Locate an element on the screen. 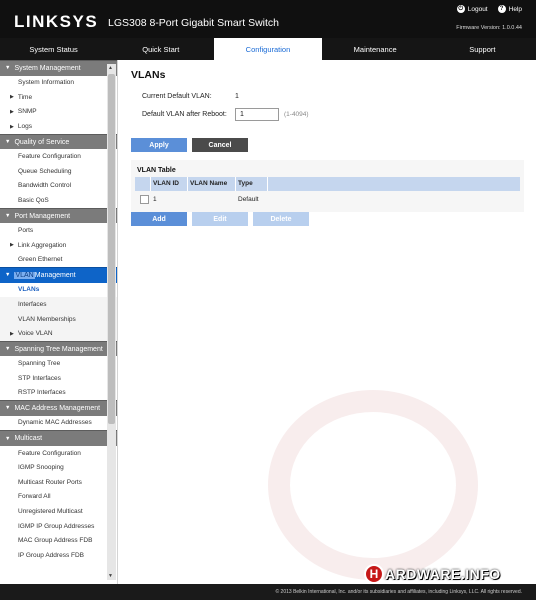  help-icon: ? is located at coordinates (501, 9).